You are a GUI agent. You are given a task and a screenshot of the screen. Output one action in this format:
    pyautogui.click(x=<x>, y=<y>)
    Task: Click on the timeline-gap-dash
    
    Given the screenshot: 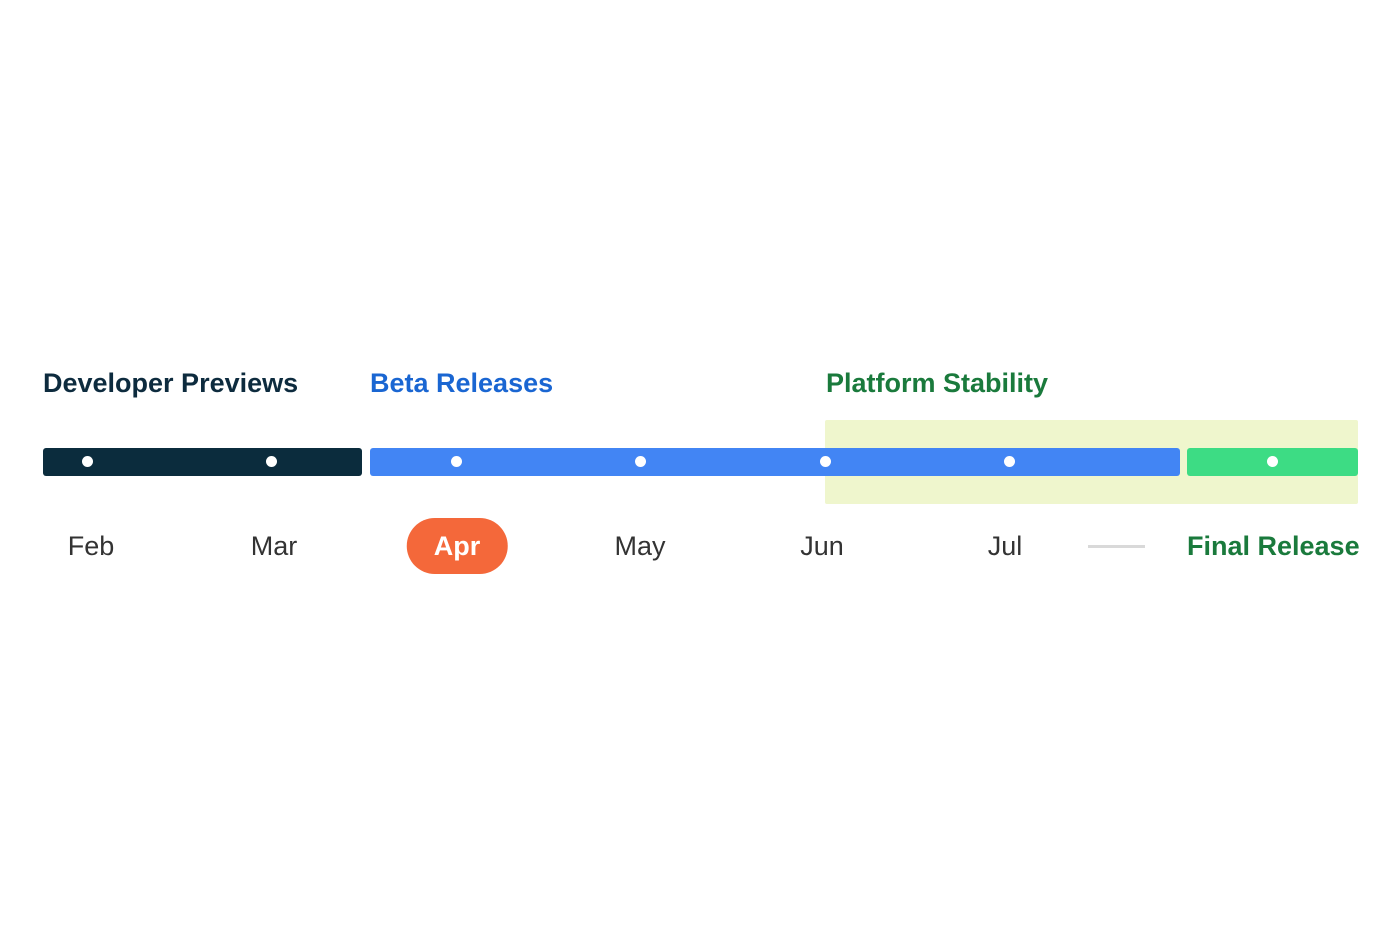 What is the action you would take?
    pyautogui.click(x=1116, y=546)
    